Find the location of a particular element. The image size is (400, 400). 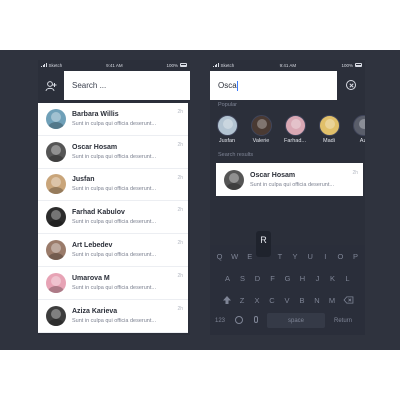

contact-name: Farhad Kabulov is located at coordinates (98, 213).